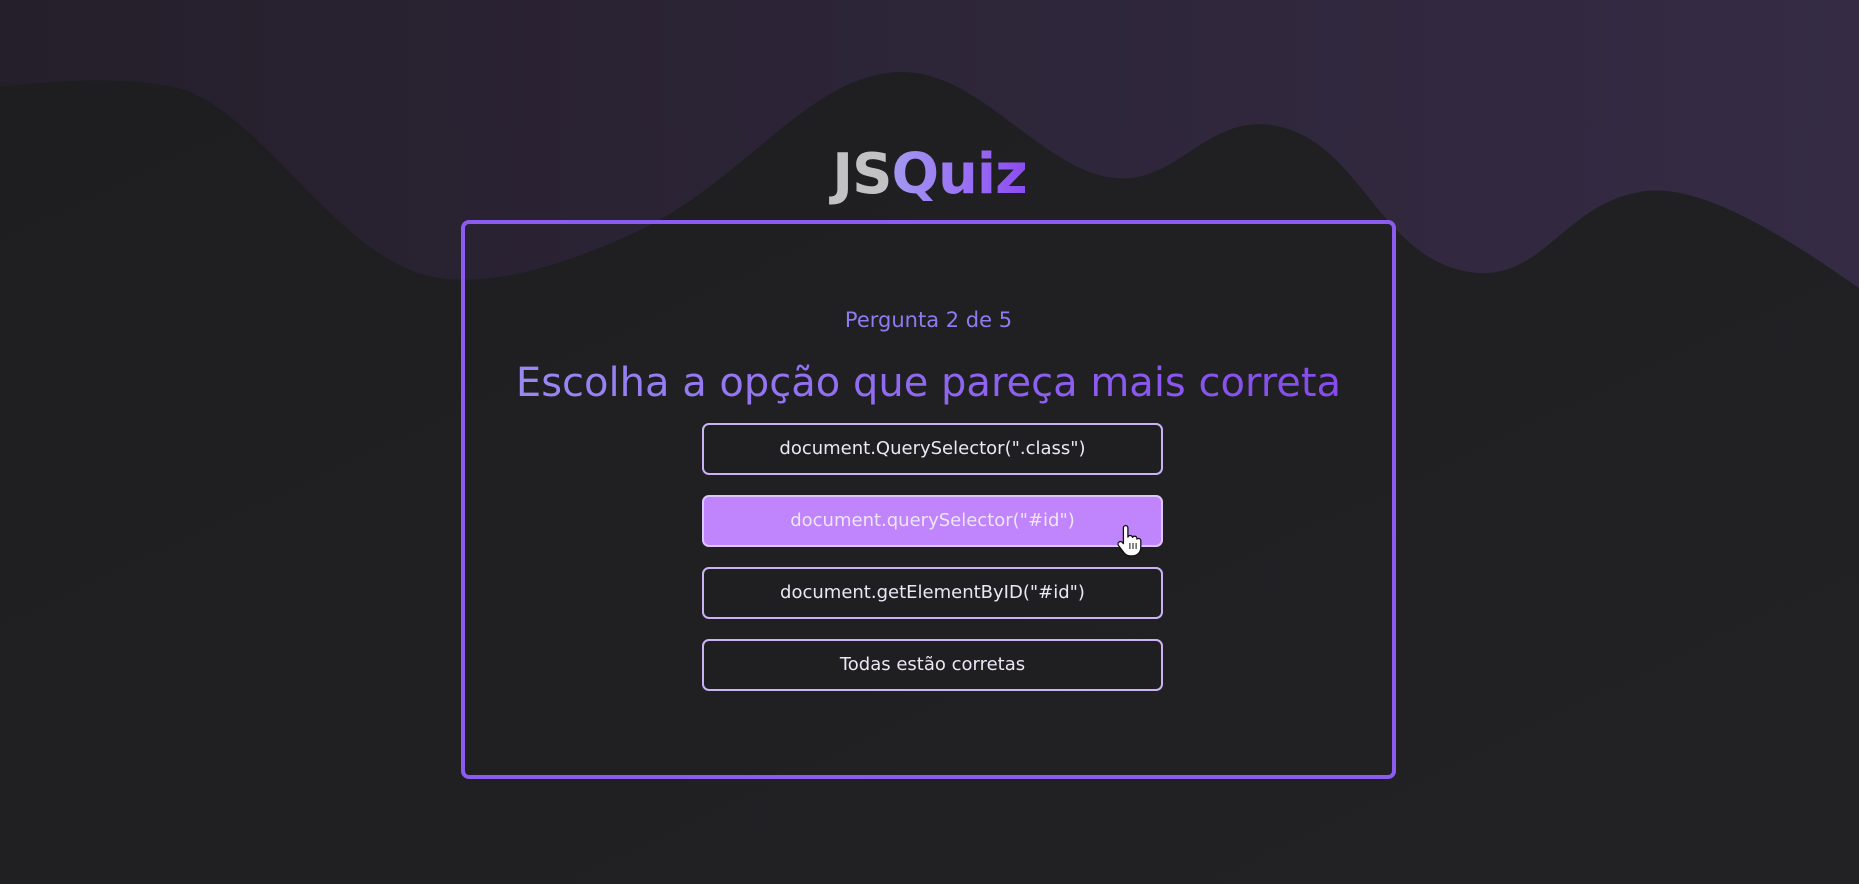 This screenshot has width=1859, height=884. I want to click on answer-option-4: Todas estão corretas, so click(932, 665).